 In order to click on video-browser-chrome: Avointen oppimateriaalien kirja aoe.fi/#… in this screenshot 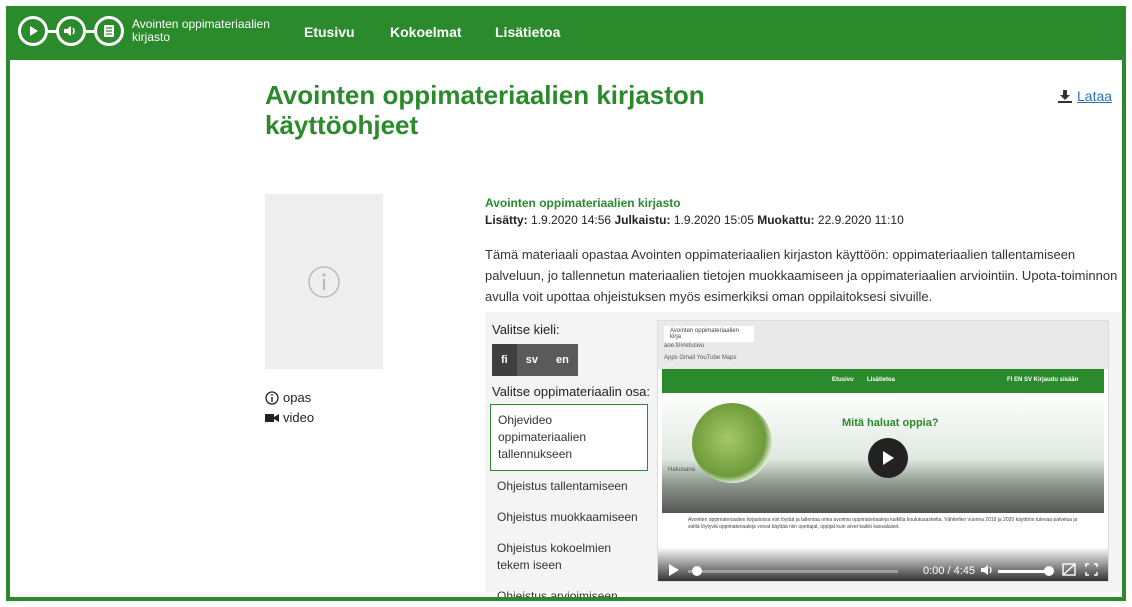, I will do `click(883, 345)`.